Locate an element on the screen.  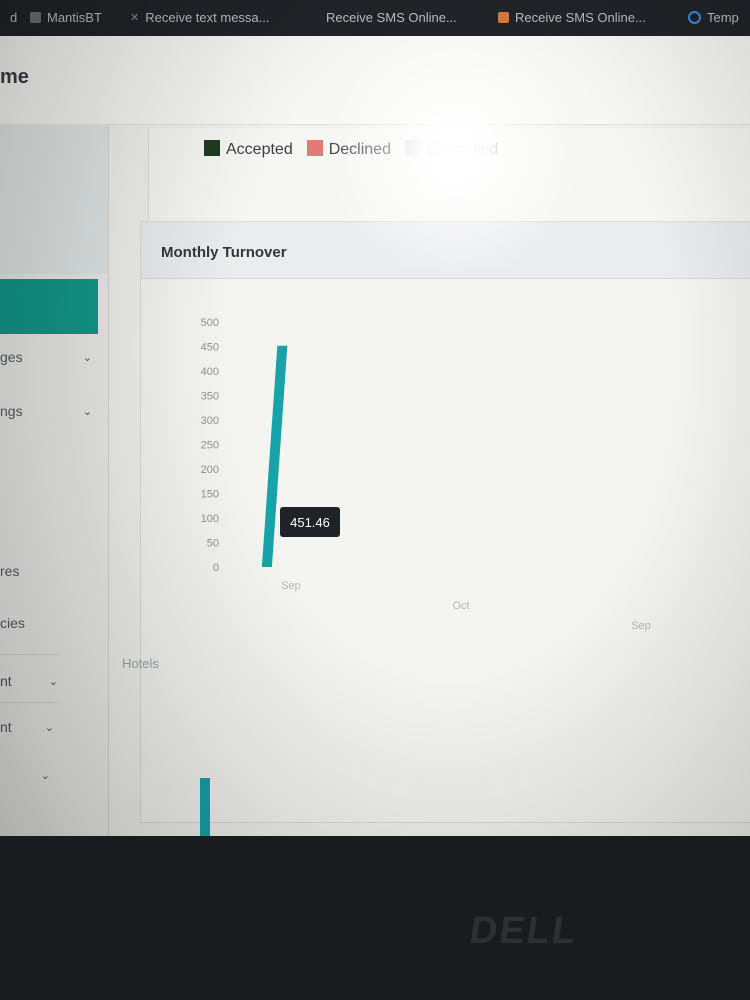
y-tick-label: 50 is located at coordinates (213, 544).